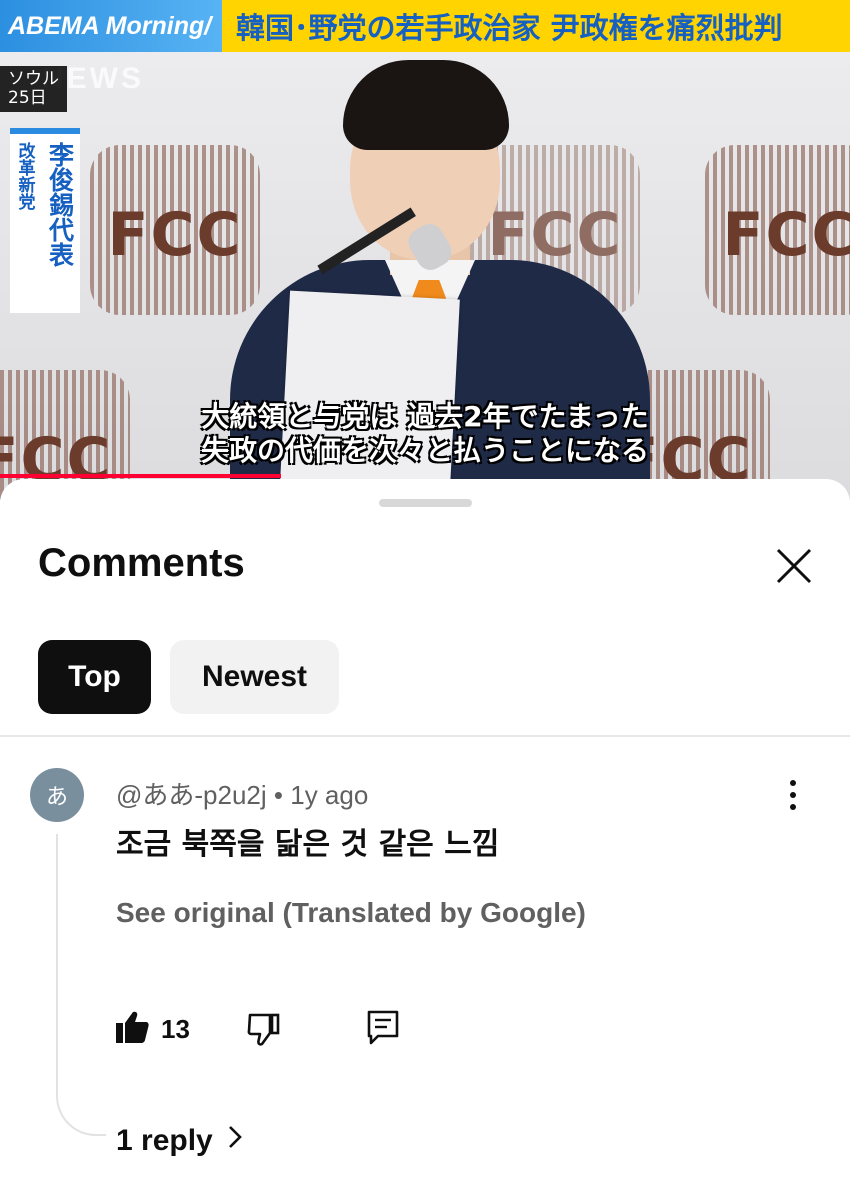 The width and height of the screenshot is (850, 1197). Describe the element at coordinates (424, 433) in the screenshot. I see `video-subtitles: 大統領と与党は 過去2年でたまった 失政の代価を次々と払うことになる` at that location.